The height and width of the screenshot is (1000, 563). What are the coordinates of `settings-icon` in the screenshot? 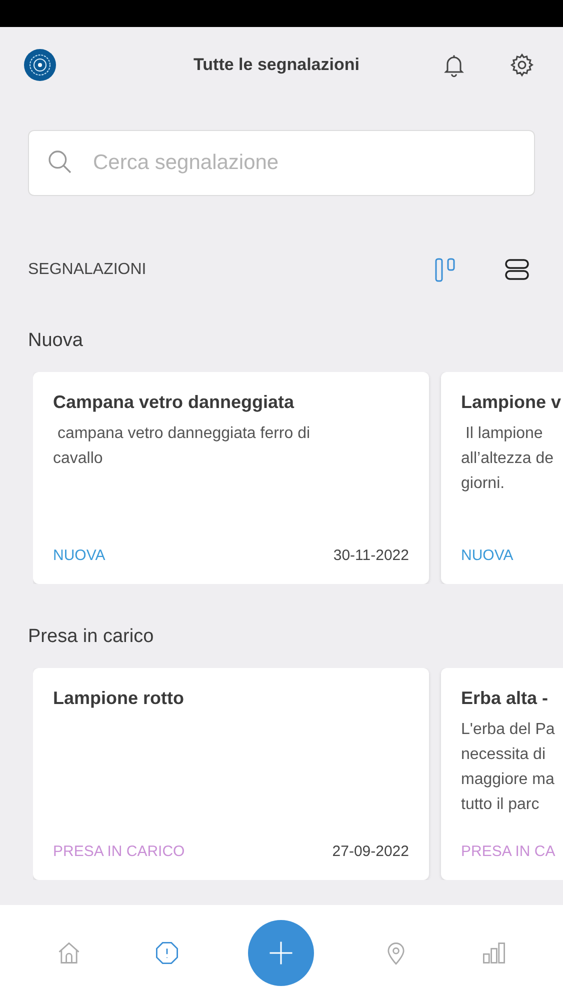 It's located at (522, 65).